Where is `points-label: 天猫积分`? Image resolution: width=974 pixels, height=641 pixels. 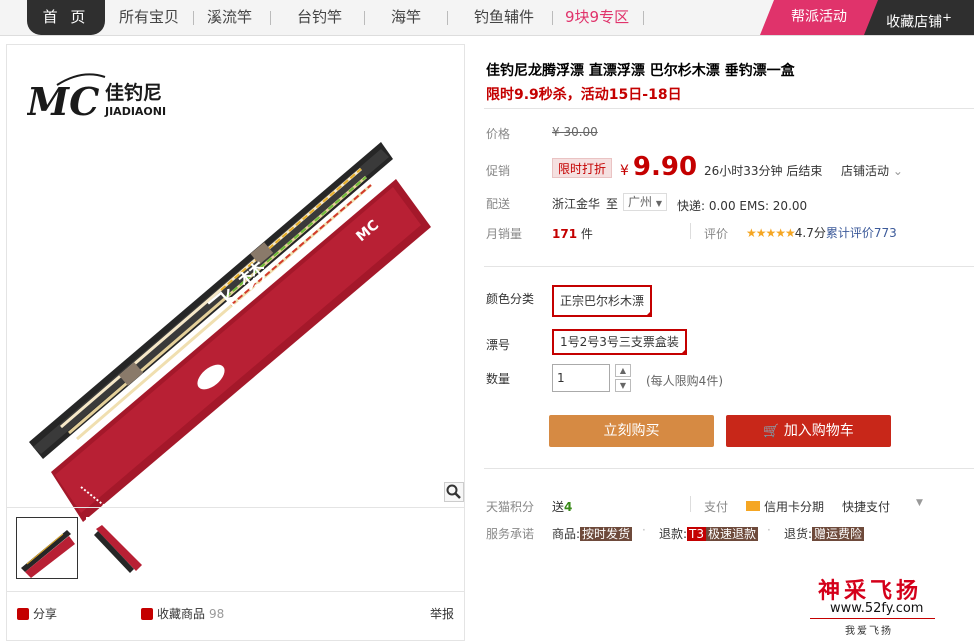
points-label: 天猫积分 is located at coordinates (510, 507).